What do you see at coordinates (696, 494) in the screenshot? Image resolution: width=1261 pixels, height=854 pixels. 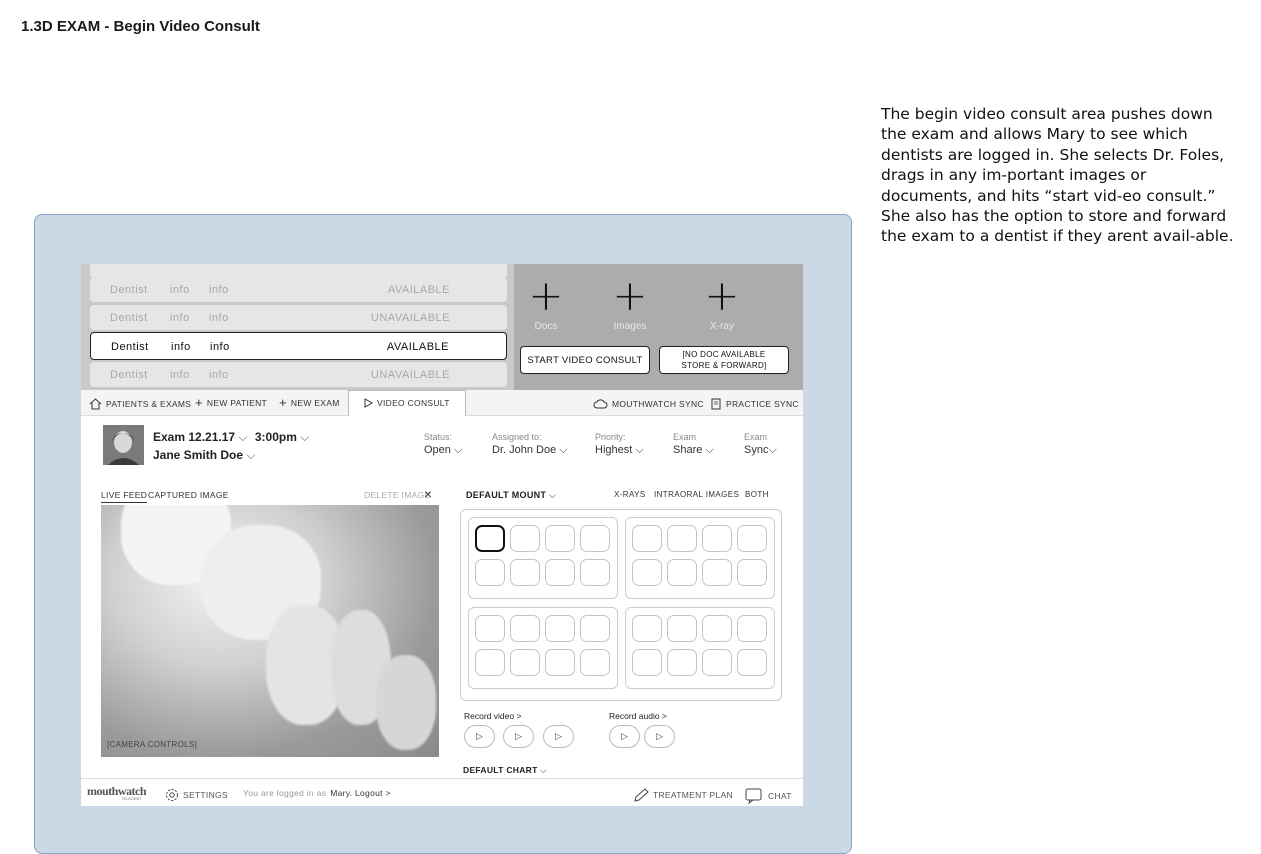 I see `filter-intraoral: INTRAORAL IMAGES` at bounding box center [696, 494].